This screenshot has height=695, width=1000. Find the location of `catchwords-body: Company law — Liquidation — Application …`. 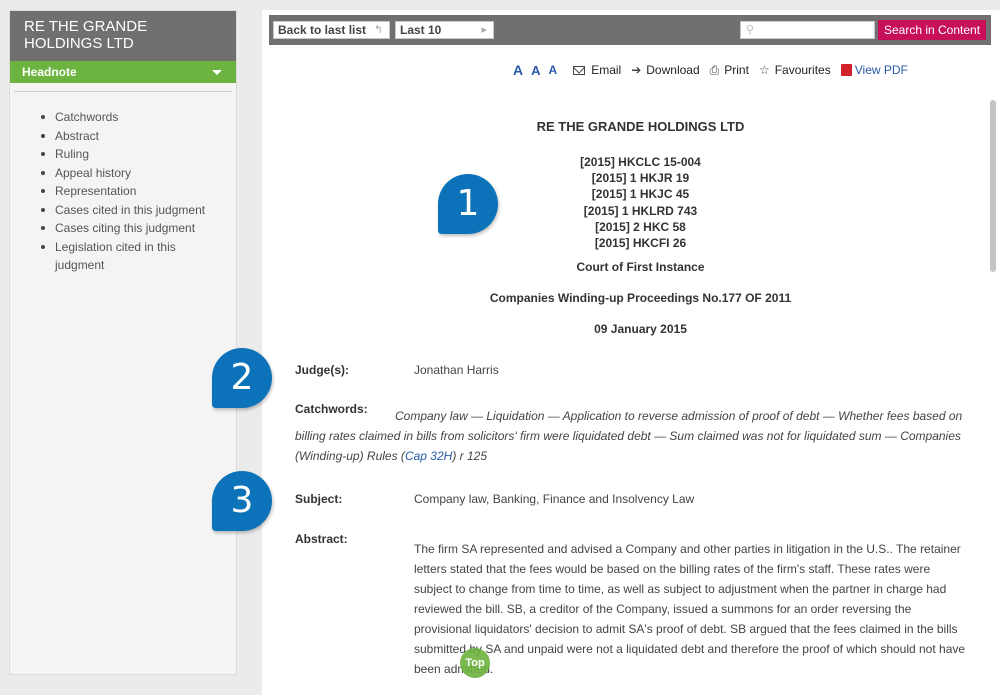

catchwords-body: Company law — Liquidation — Application … is located at coordinates (629, 436).